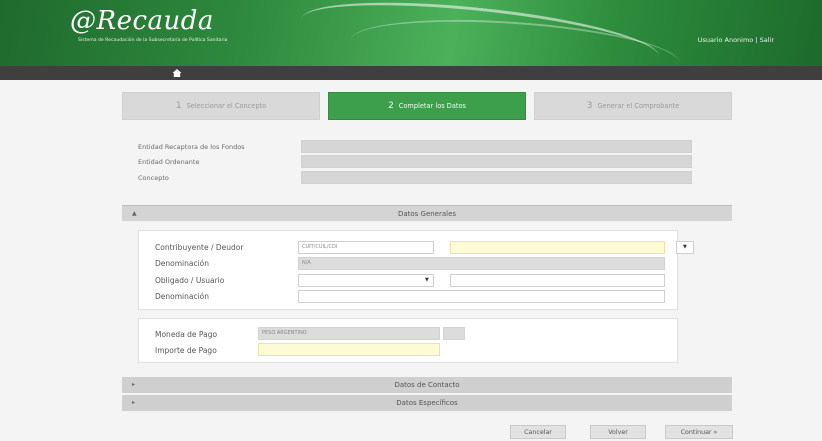 The height and width of the screenshot is (441, 822). What do you see at coordinates (186, 334) in the screenshot?
I see `moneda-label: Moneda de Pago` at bounding box center [186, 334].